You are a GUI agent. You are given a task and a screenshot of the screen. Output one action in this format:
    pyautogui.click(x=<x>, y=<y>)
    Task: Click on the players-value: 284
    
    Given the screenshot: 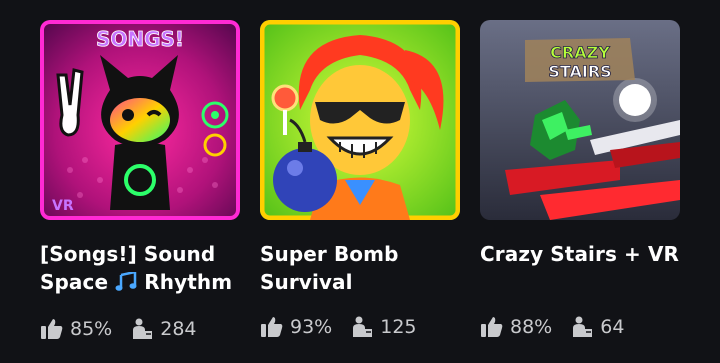 What is the action you would take?
    pyautogui.click(x=178, y=329)
    